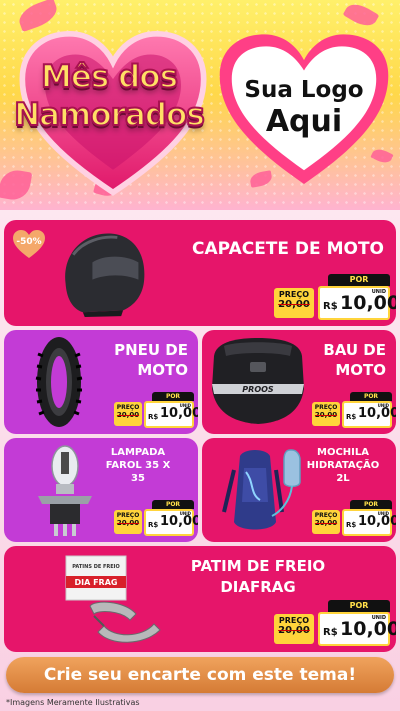 Image resolution: width=400 pixels, height=711 pixels. I want to click on product-name-line-3: 35, so click(138, 478).